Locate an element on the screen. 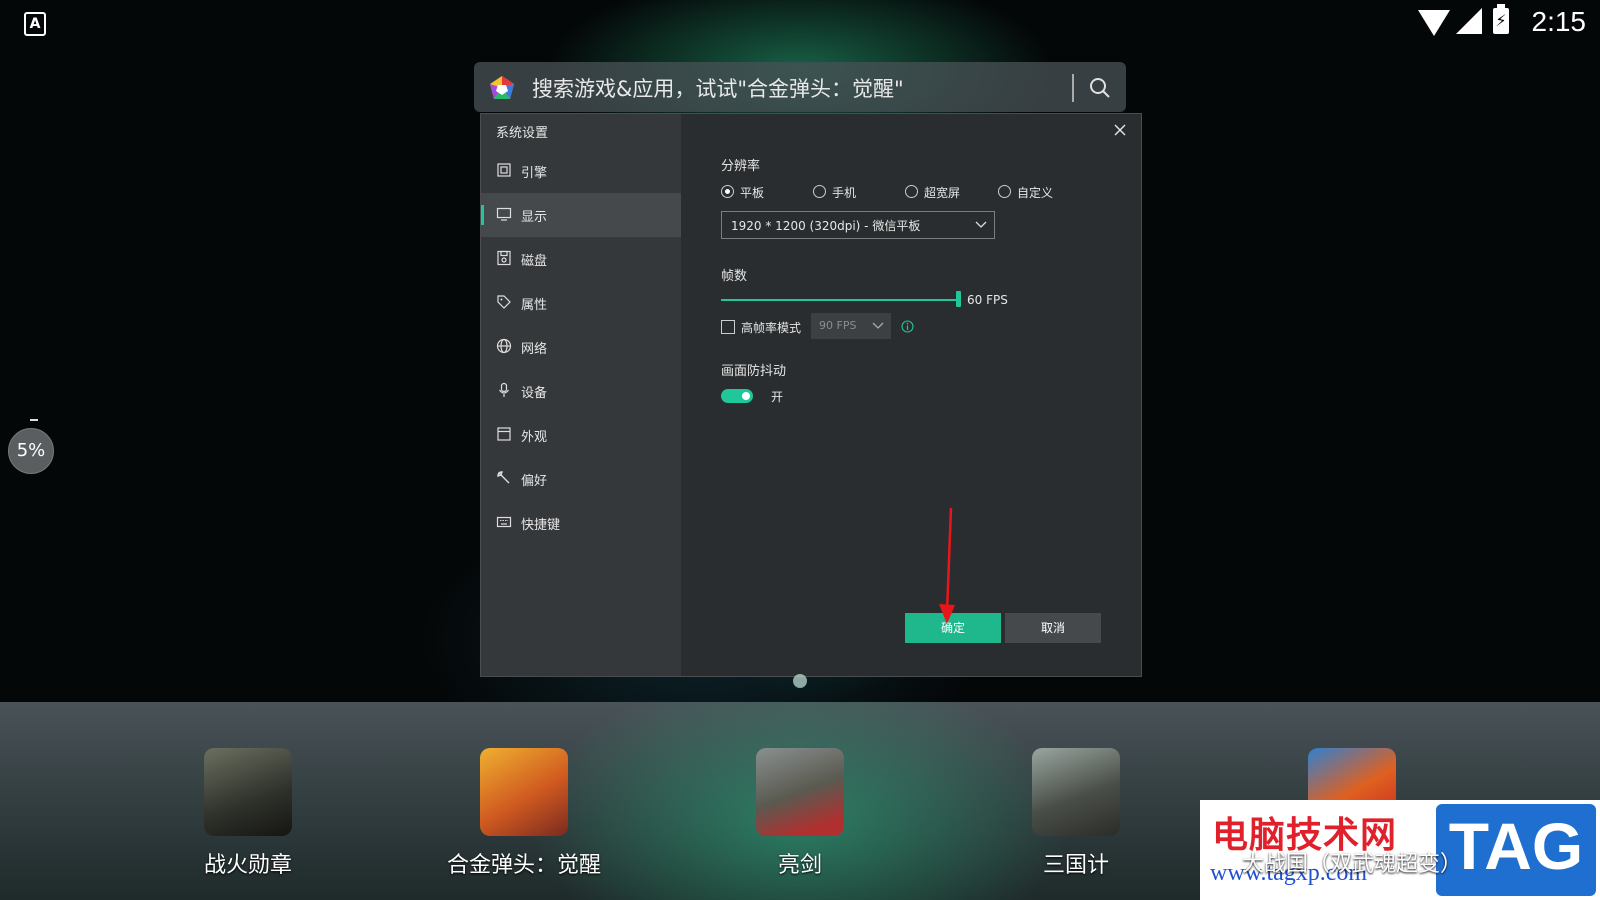 The height and width of the screenshot is (900, 1600). nav-item-engine: 引擎 is located at coordinates (581, 171).